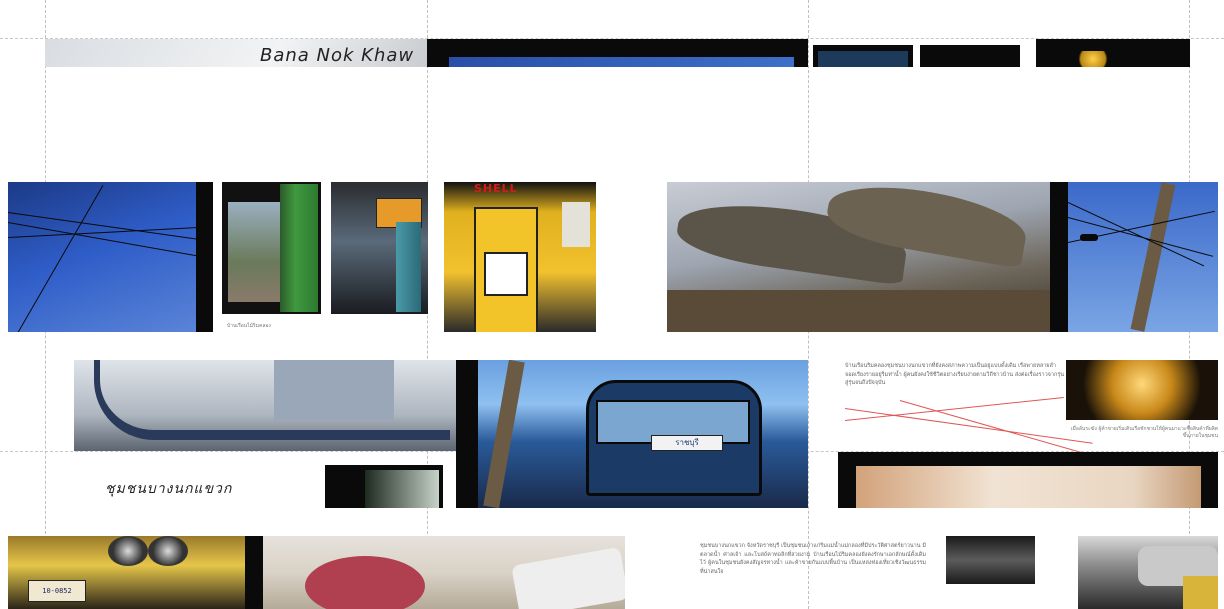 The width and height of the screenshot is (1224, 609). Describe the element at coordinates (435, 572) in the screenshot. I see `photo-table` at that location.